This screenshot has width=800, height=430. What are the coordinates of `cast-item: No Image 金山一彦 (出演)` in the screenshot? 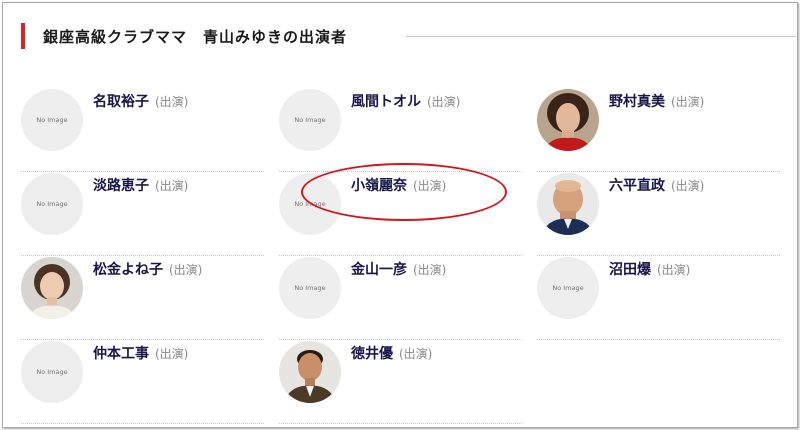 It's located at (400, 298).